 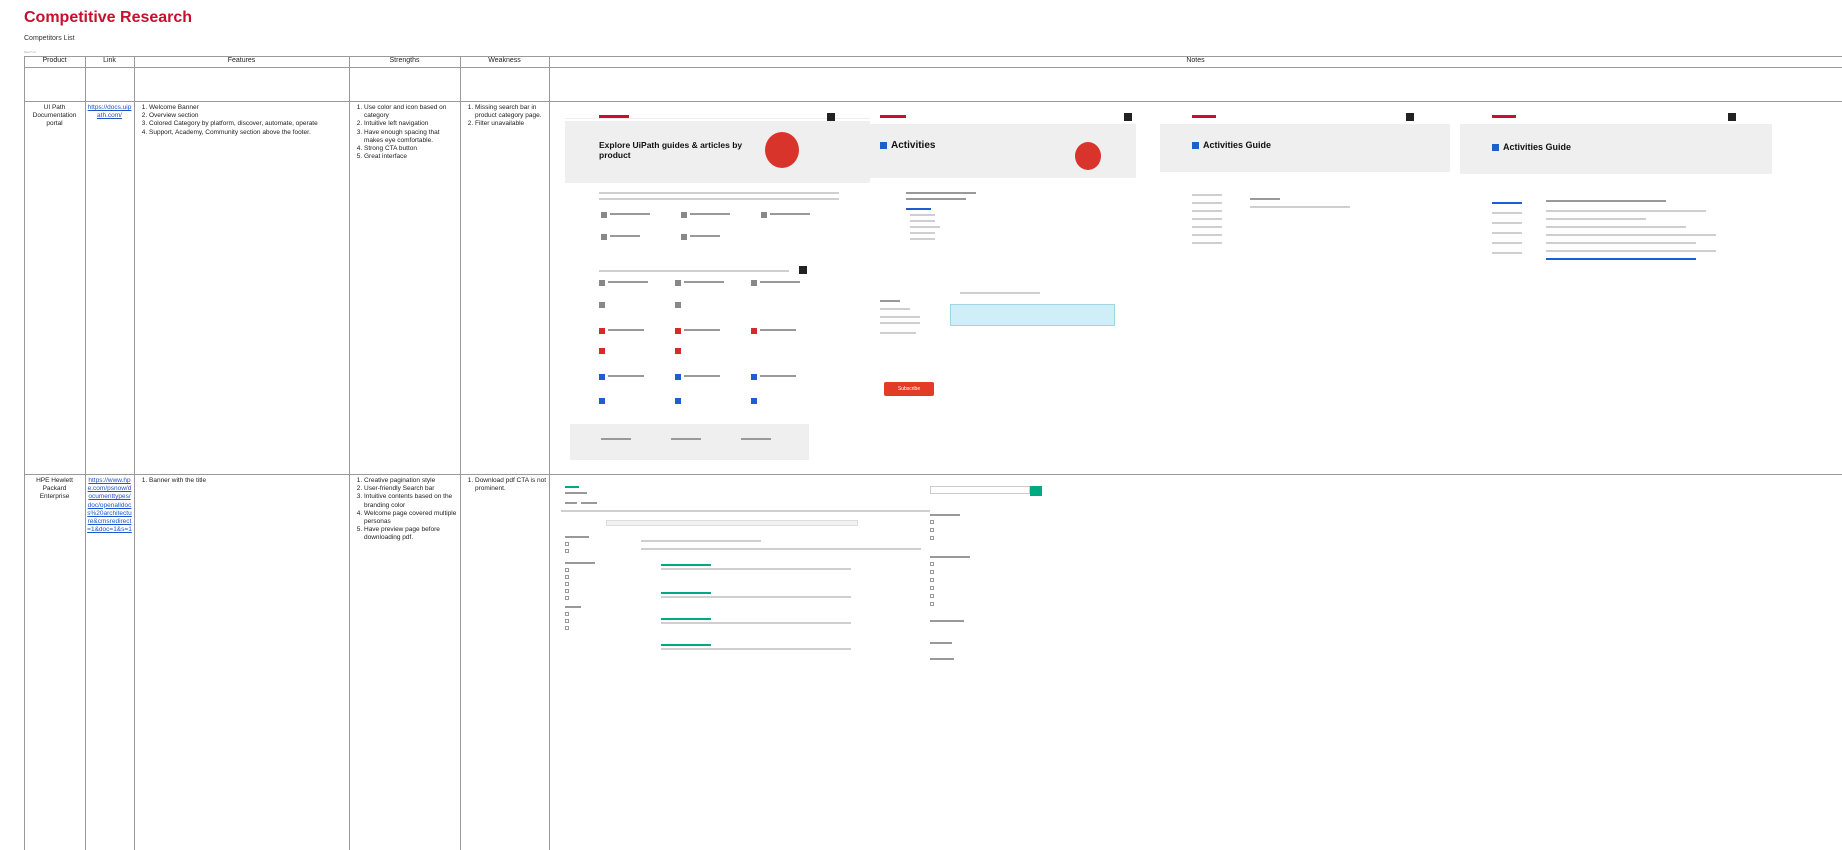 I want to click on activities-guide-title: Activities Guide, so click(x=1237, y=145).